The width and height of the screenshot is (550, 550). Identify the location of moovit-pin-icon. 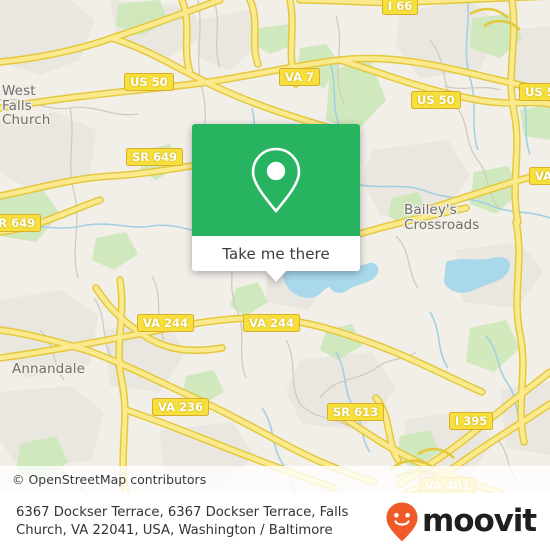
(402, 521).